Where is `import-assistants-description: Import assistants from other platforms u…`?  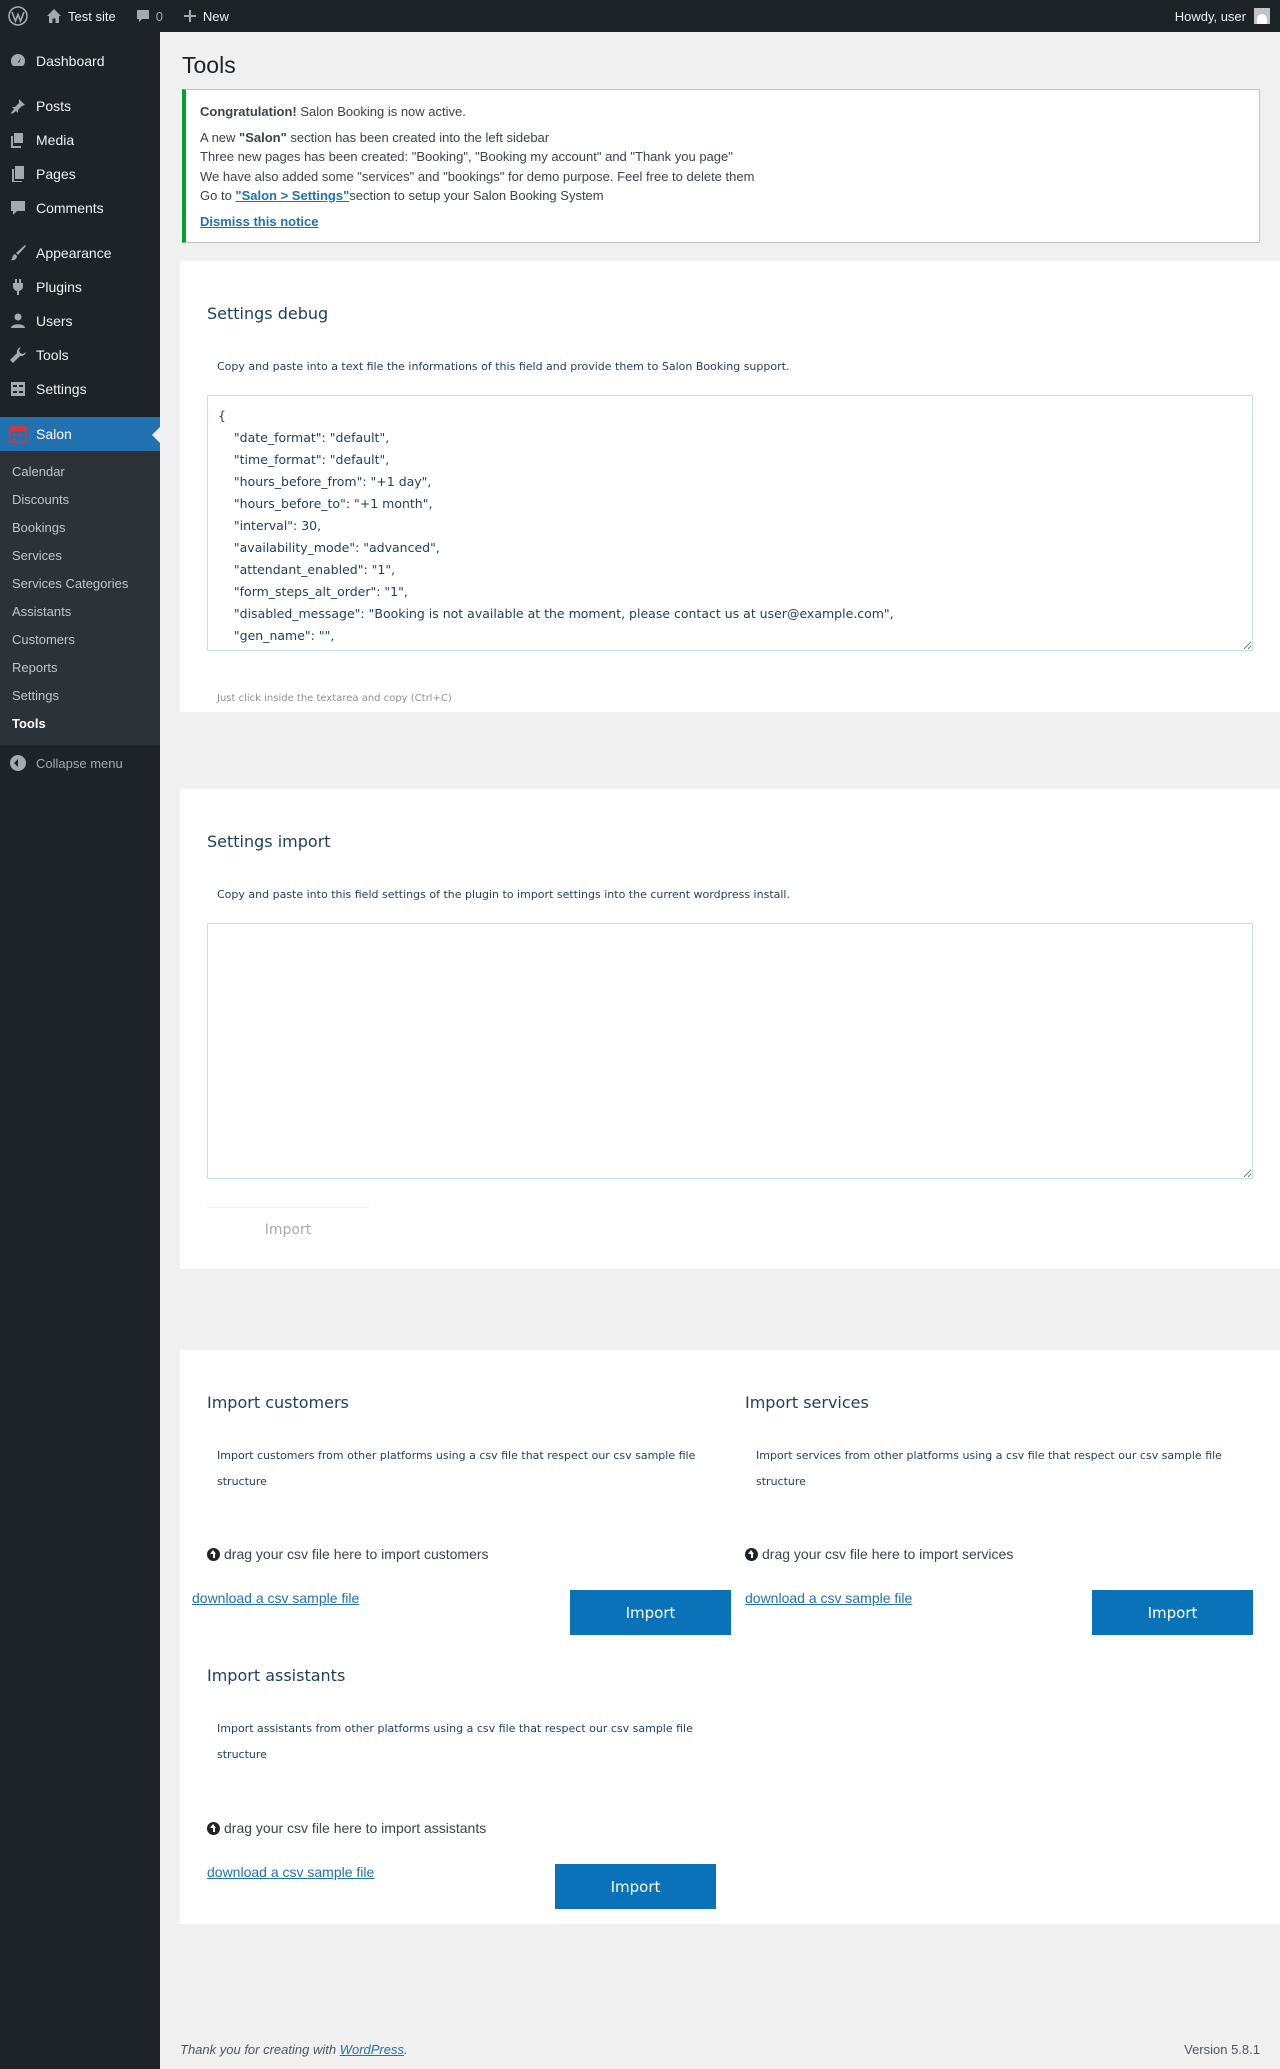 import-assistants-description: Import assistants from other platforms u… is located at coordinates (455, 1741).